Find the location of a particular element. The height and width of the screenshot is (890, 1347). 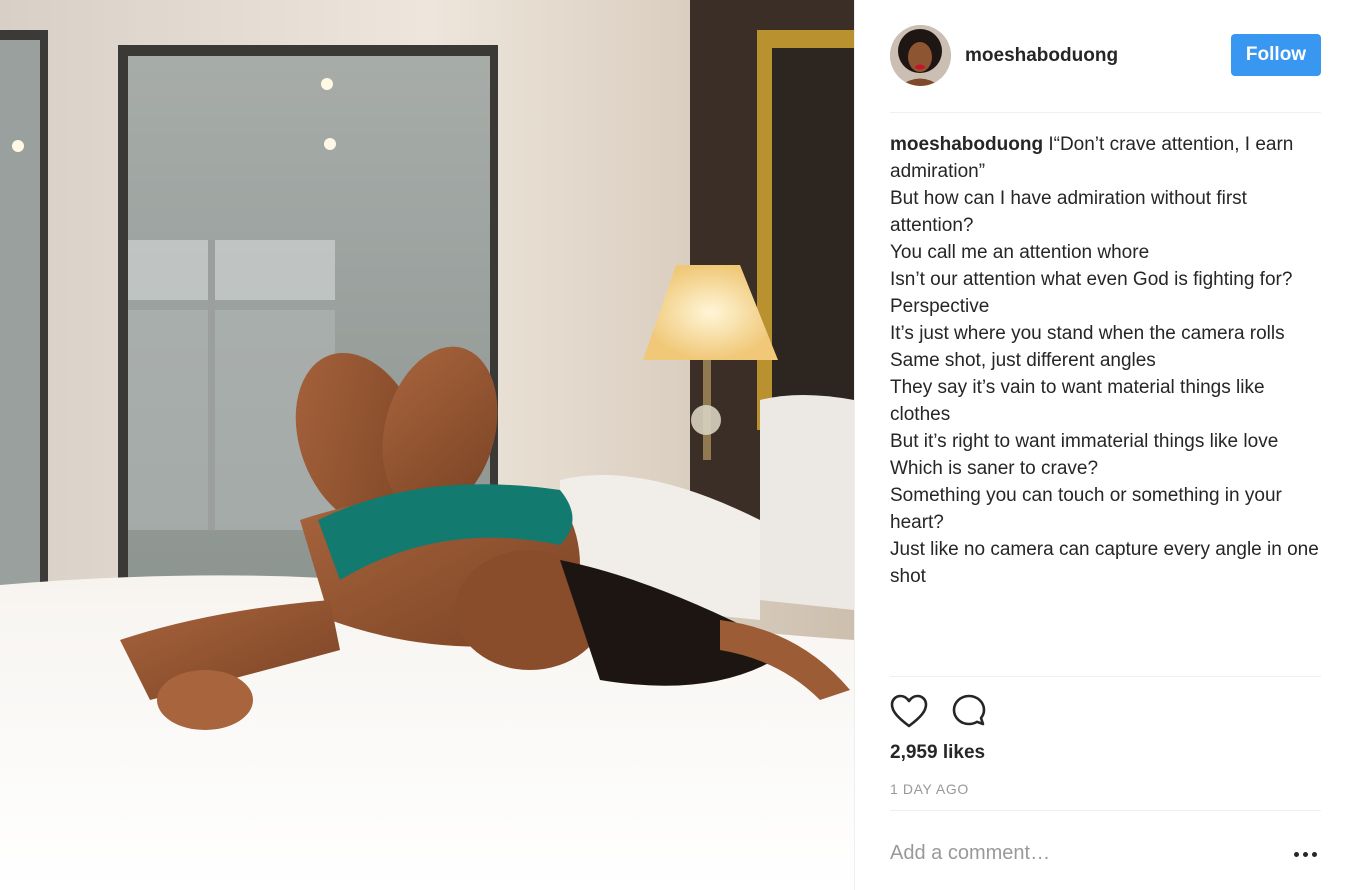

follow-button: Follow is located at coordinates (1276, 55).